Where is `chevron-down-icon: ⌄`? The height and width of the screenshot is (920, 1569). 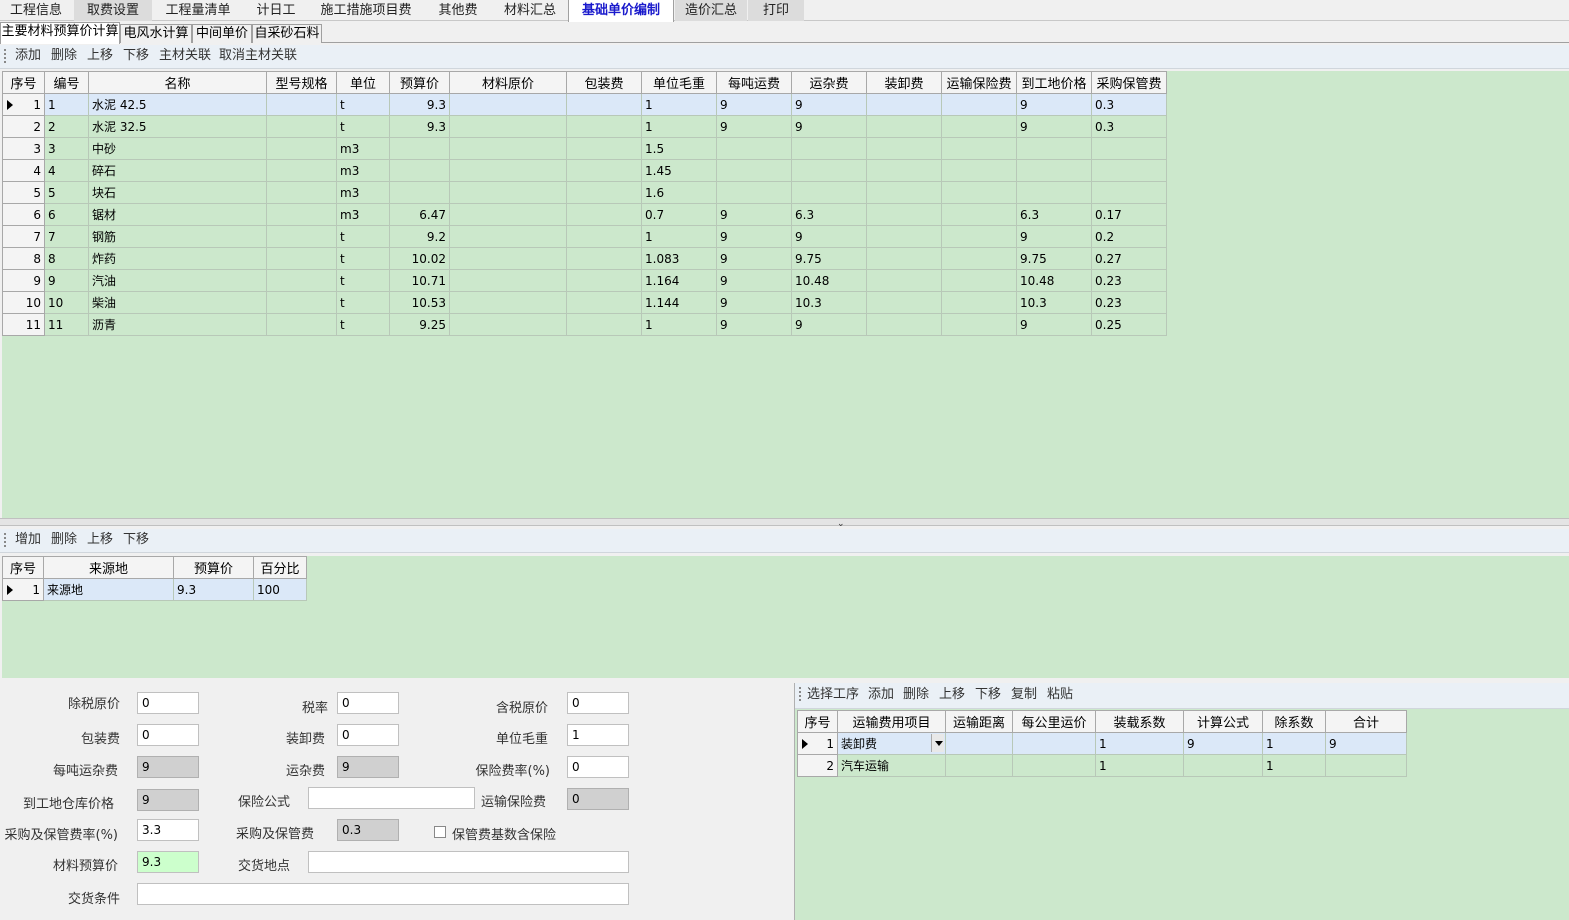
chevron-down-icon: ⌄ is located at coordinates (841, 524).